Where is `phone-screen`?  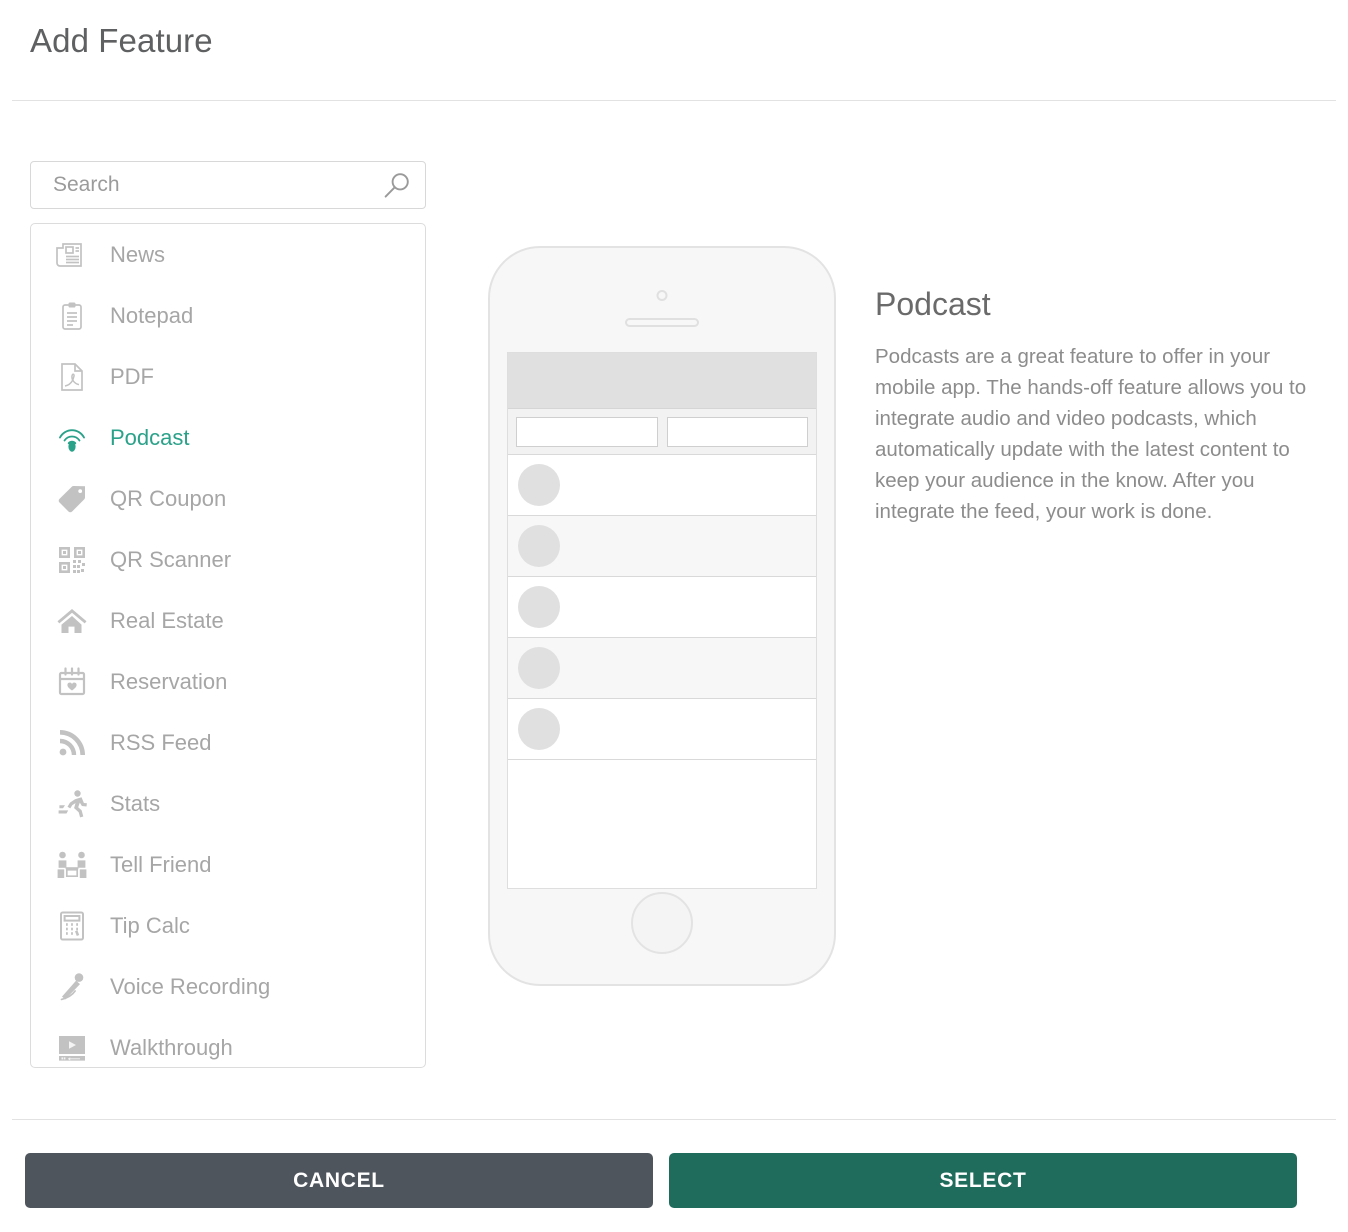
phone-screen is located at coordinates (662, 620).